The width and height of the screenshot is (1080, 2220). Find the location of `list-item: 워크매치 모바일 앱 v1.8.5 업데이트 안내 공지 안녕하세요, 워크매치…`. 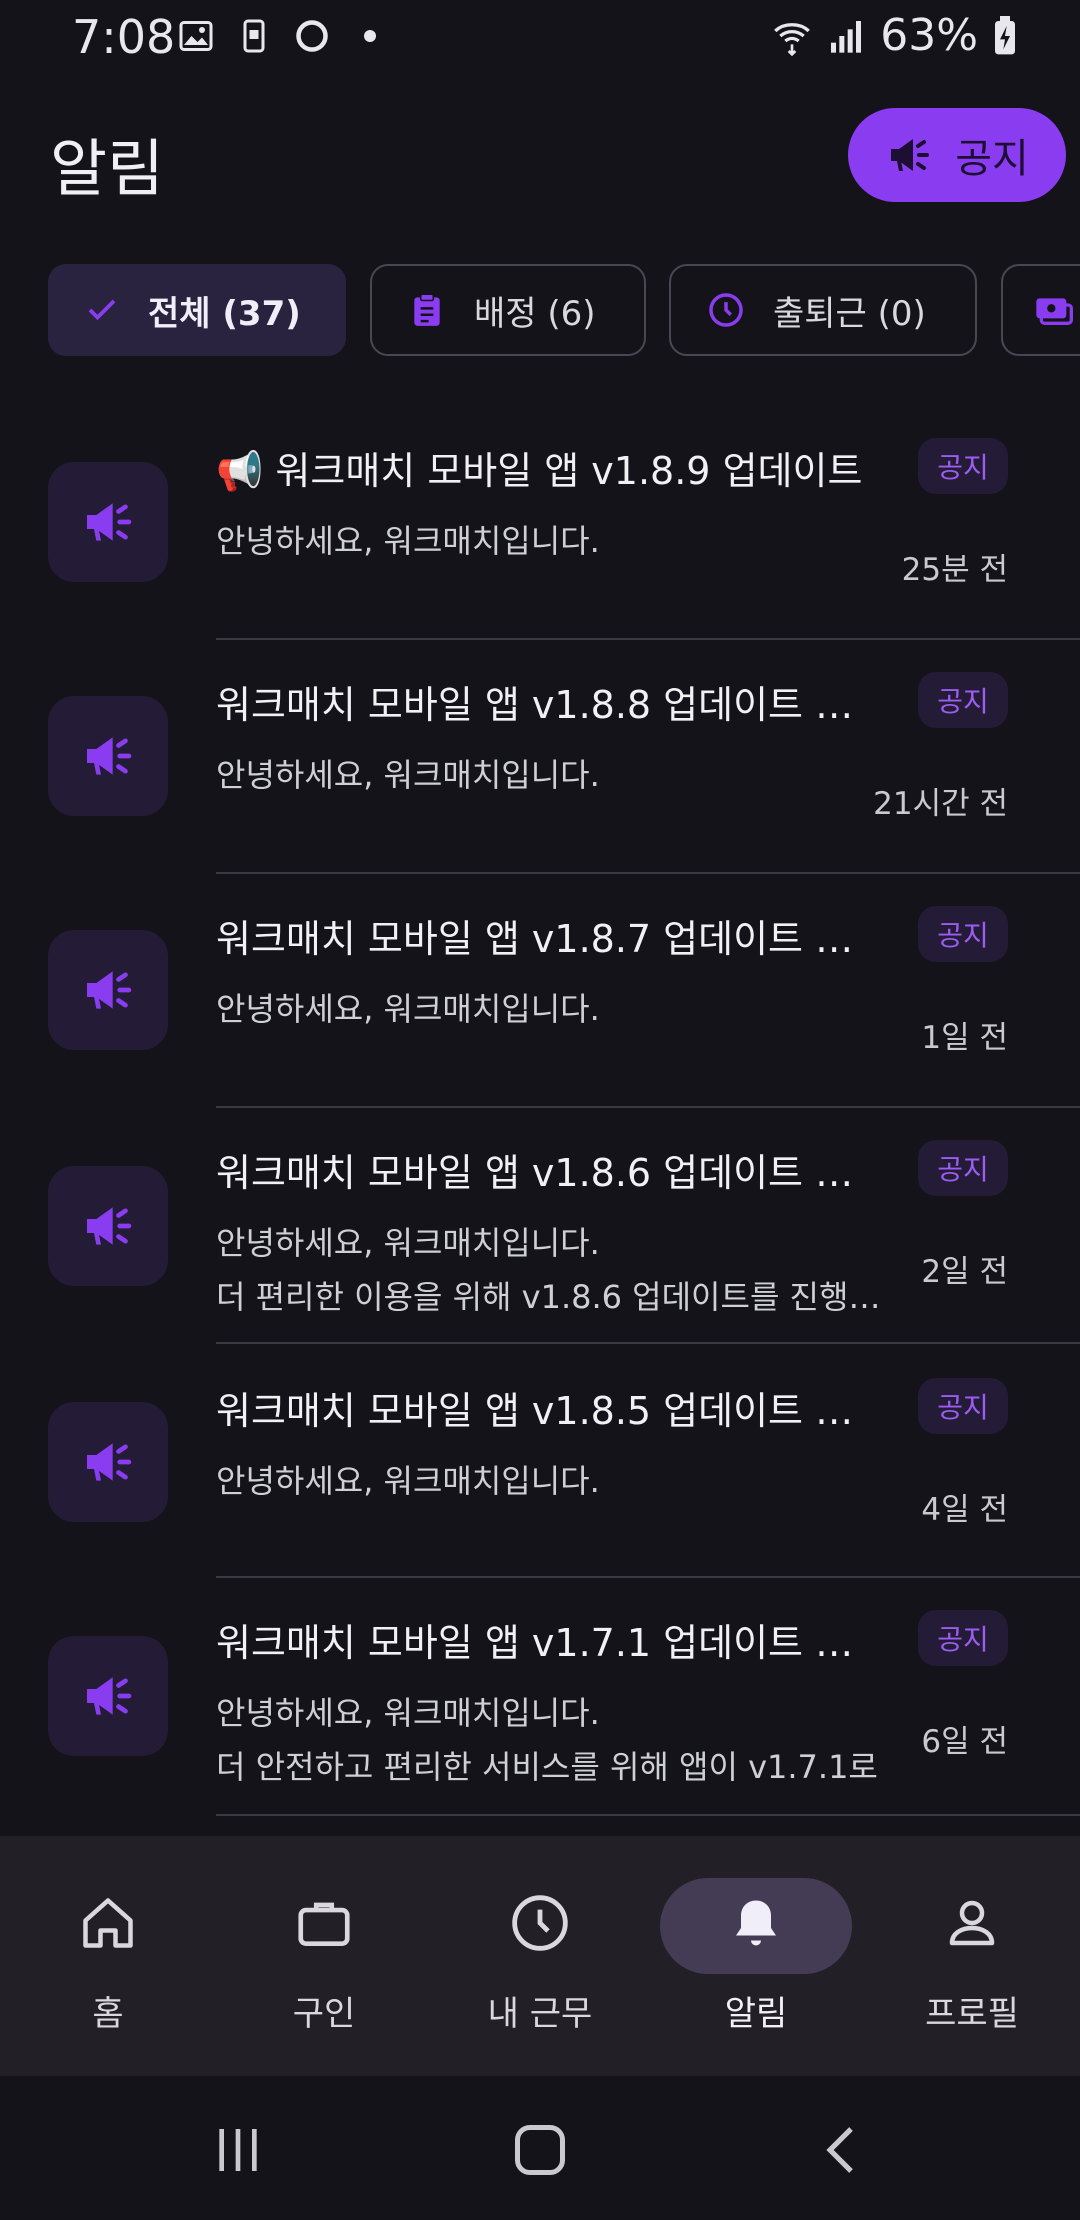

list-item: 워크매치 모바일 앱 v1.8.5 업데이트 안내 공지 안녕하세요, 워크매치… is located at coordinates (540, 1461).